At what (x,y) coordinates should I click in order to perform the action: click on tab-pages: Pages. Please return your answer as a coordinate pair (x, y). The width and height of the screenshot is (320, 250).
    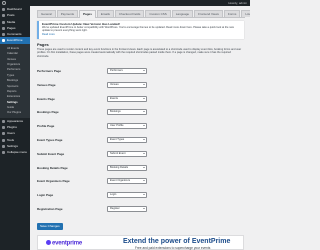
    Looking at the image, I should click on (87, 14).